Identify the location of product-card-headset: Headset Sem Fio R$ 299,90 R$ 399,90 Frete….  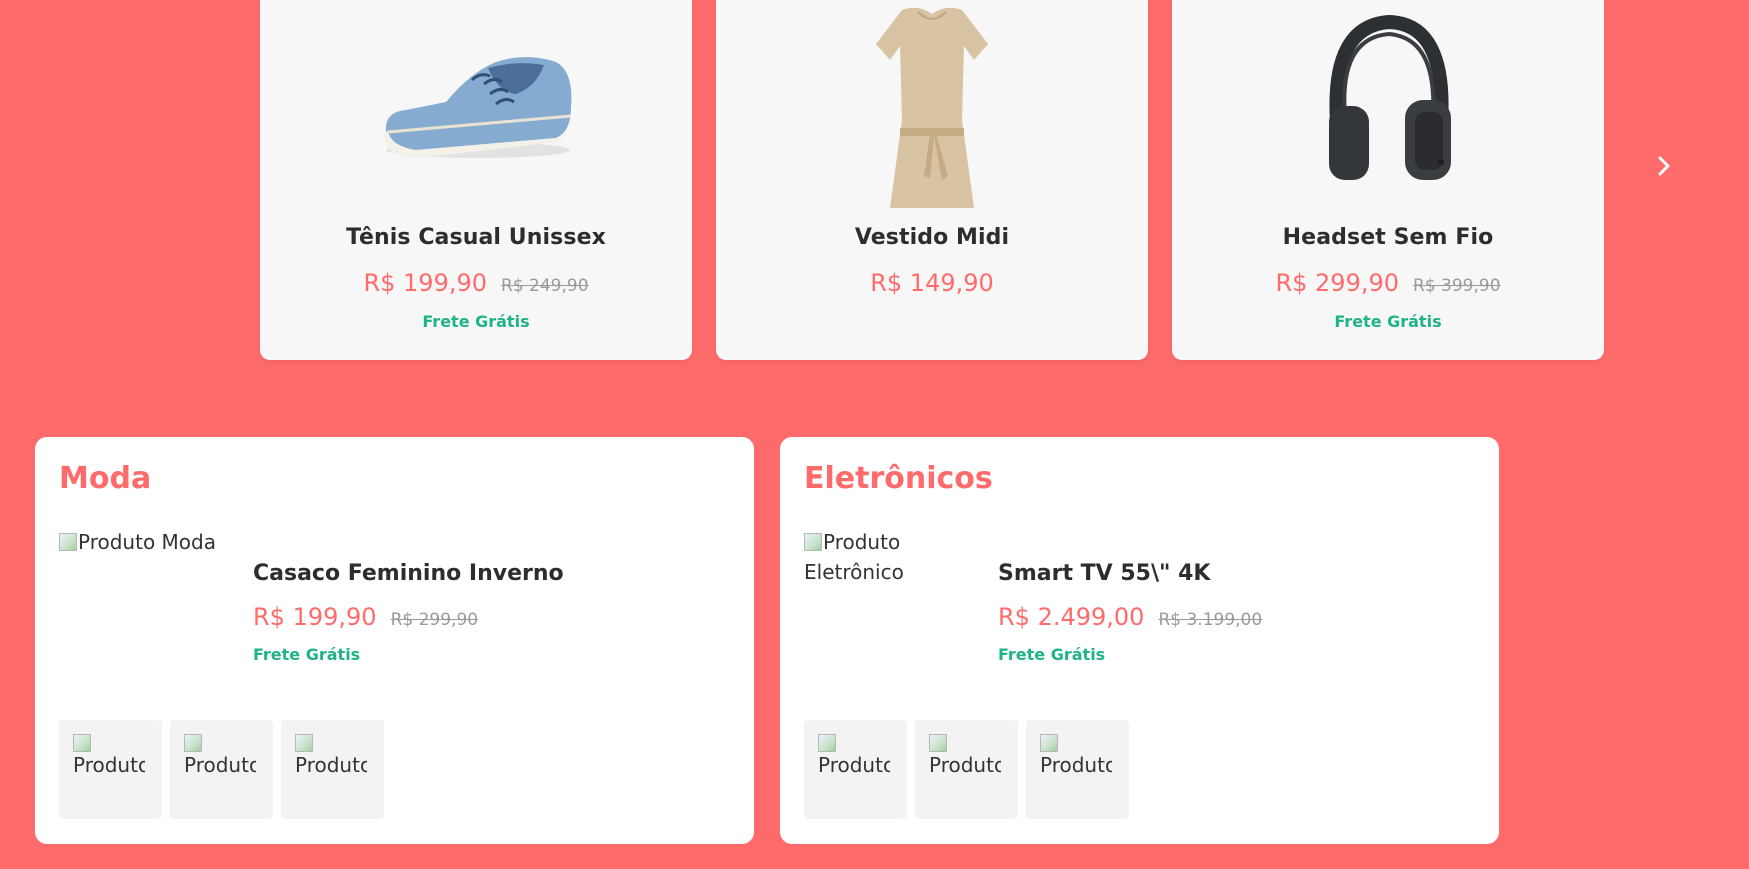
(1388, 180).